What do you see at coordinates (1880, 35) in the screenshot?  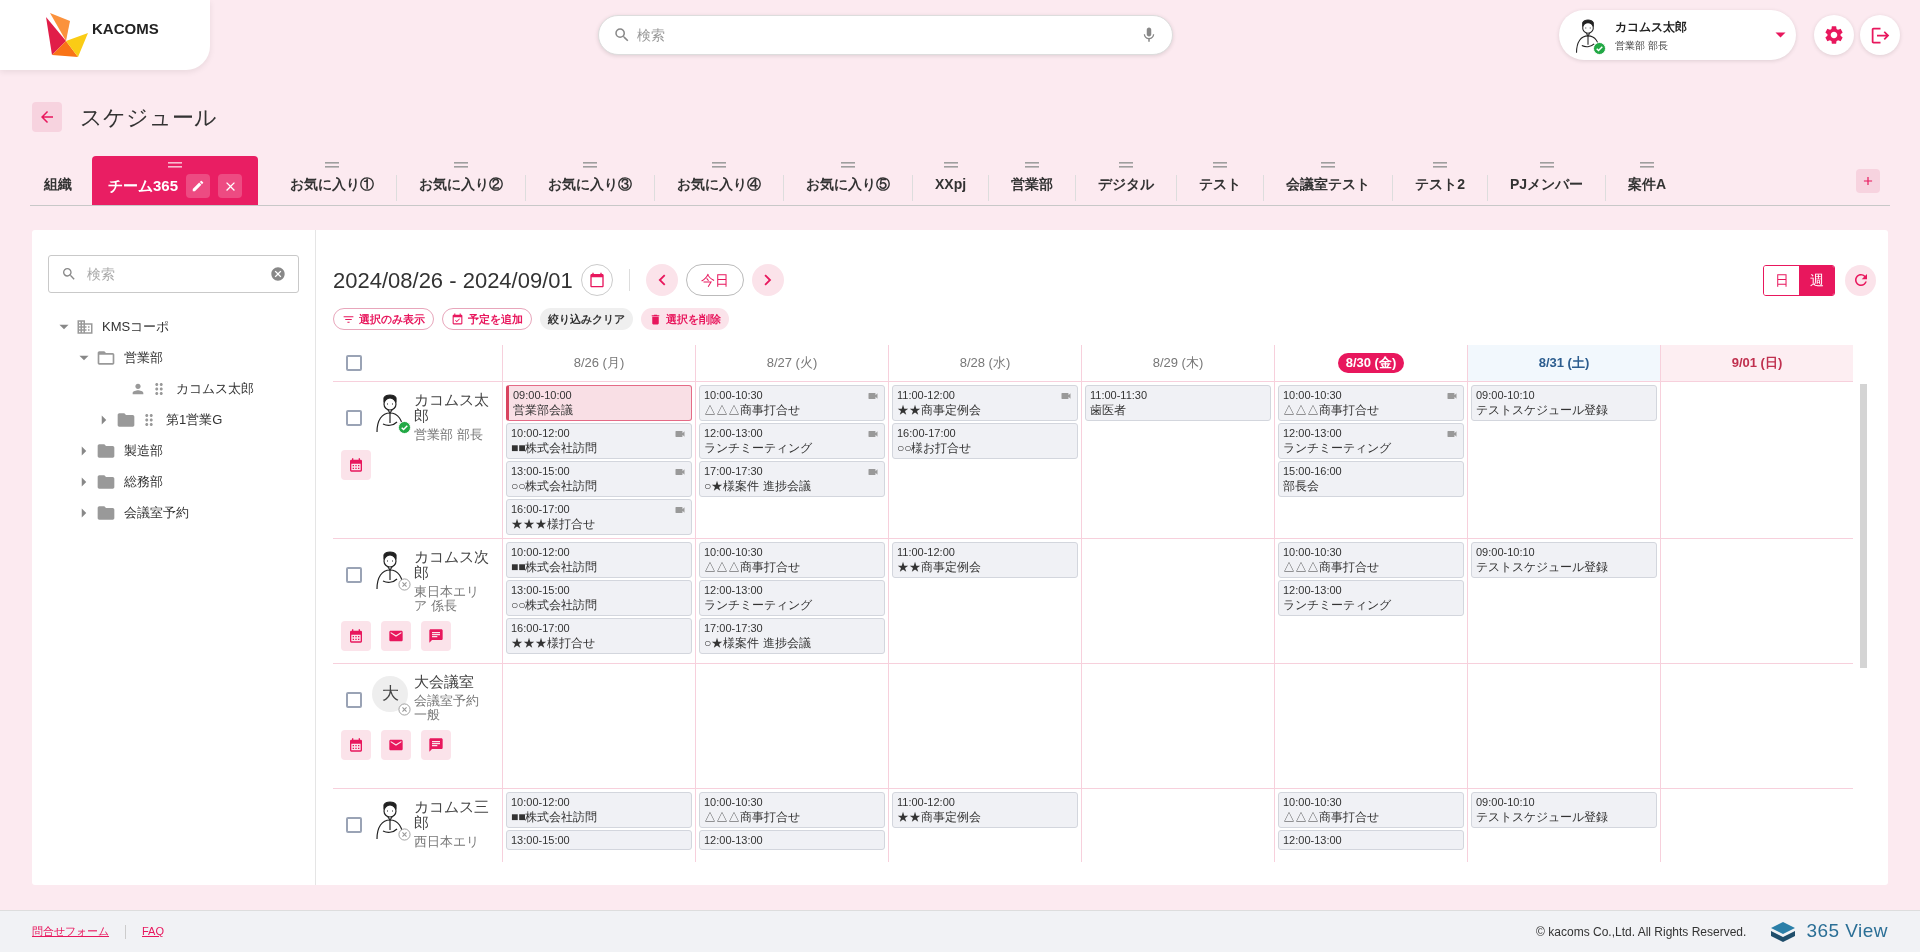 I see `logout-button` at bounding box center [1880, 35].